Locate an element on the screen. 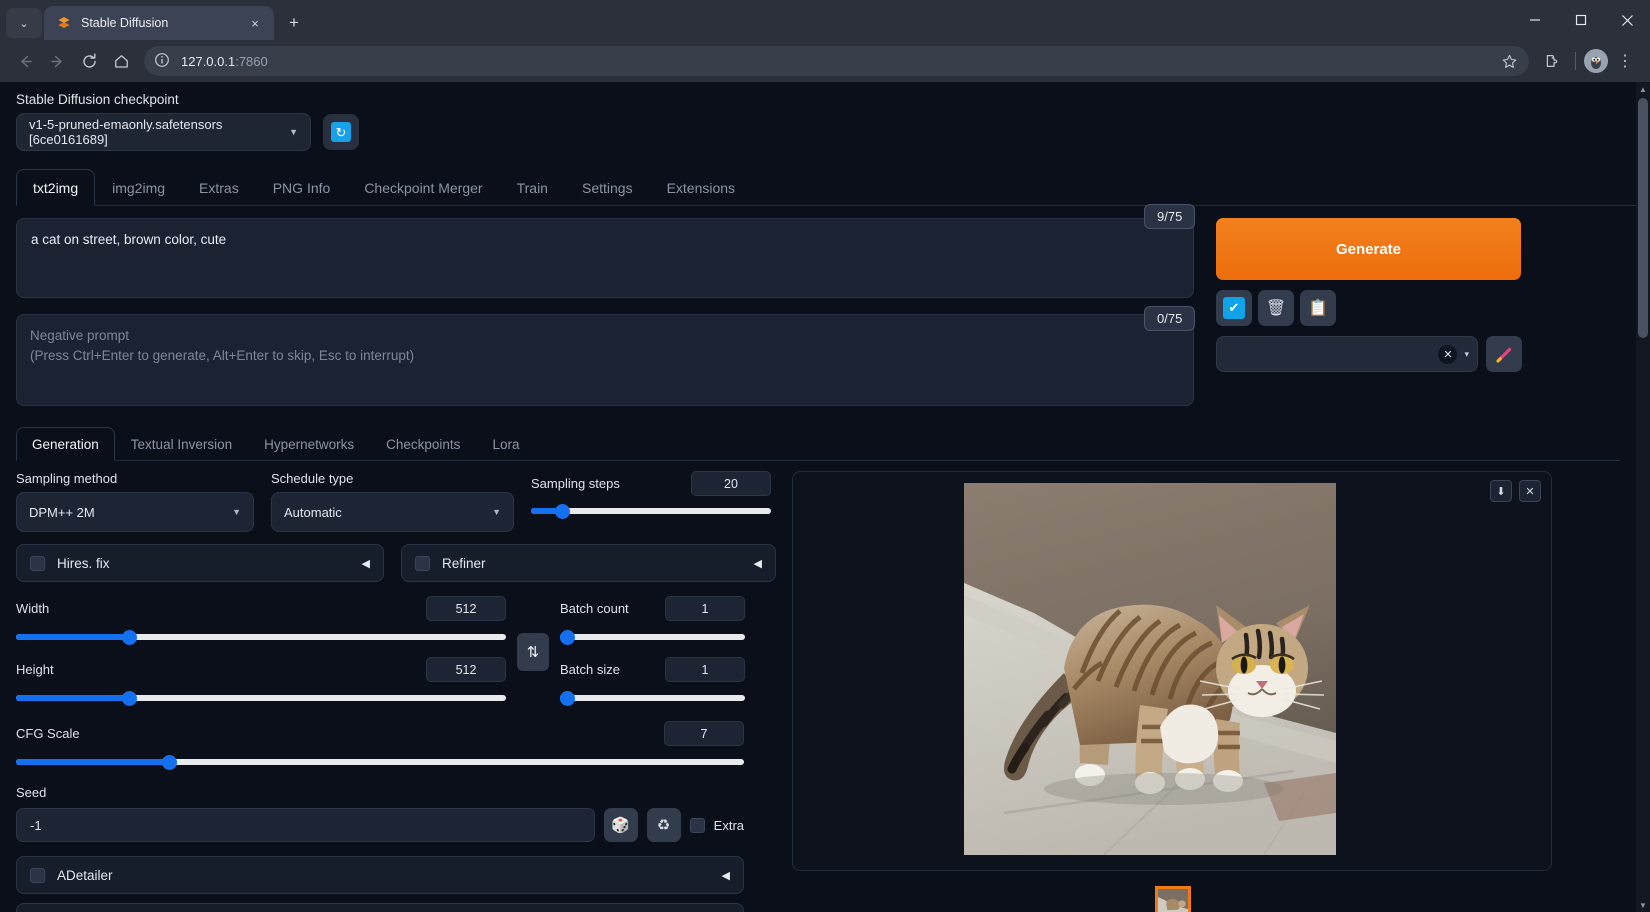 This screenshot has height=912, width=1650. subtab-textual-inversion: Textual Inversion is located at coordinates (181, 444).